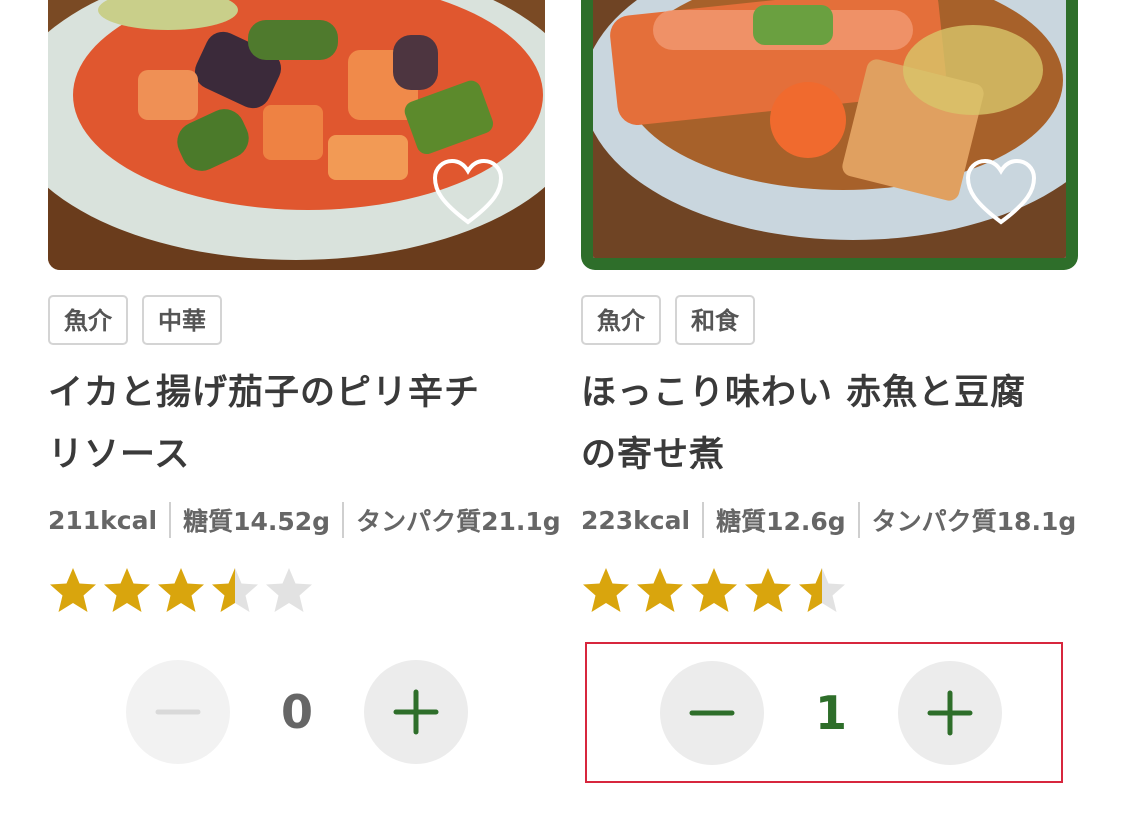 This screenshot has height=816, width=1125. Describe the element at coordinates (653, 455) in the screenshot. I see `recipe-title-line: の寄せ煮` at that location.